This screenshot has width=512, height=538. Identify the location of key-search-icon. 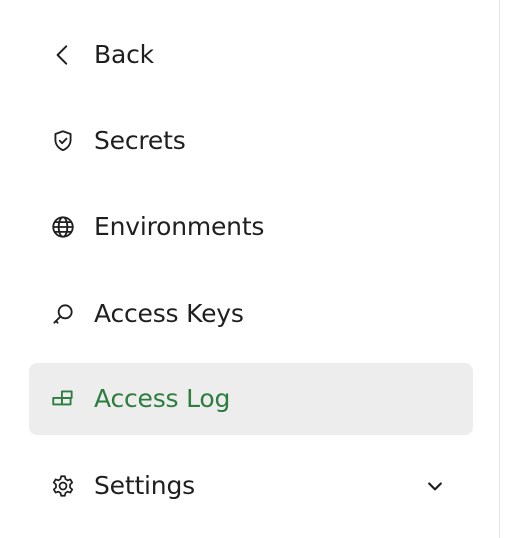
(63, 314).